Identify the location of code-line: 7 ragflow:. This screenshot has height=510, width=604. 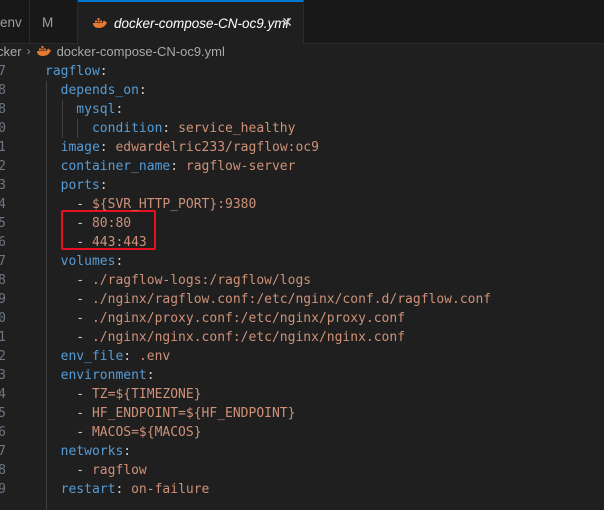
(302, 71).